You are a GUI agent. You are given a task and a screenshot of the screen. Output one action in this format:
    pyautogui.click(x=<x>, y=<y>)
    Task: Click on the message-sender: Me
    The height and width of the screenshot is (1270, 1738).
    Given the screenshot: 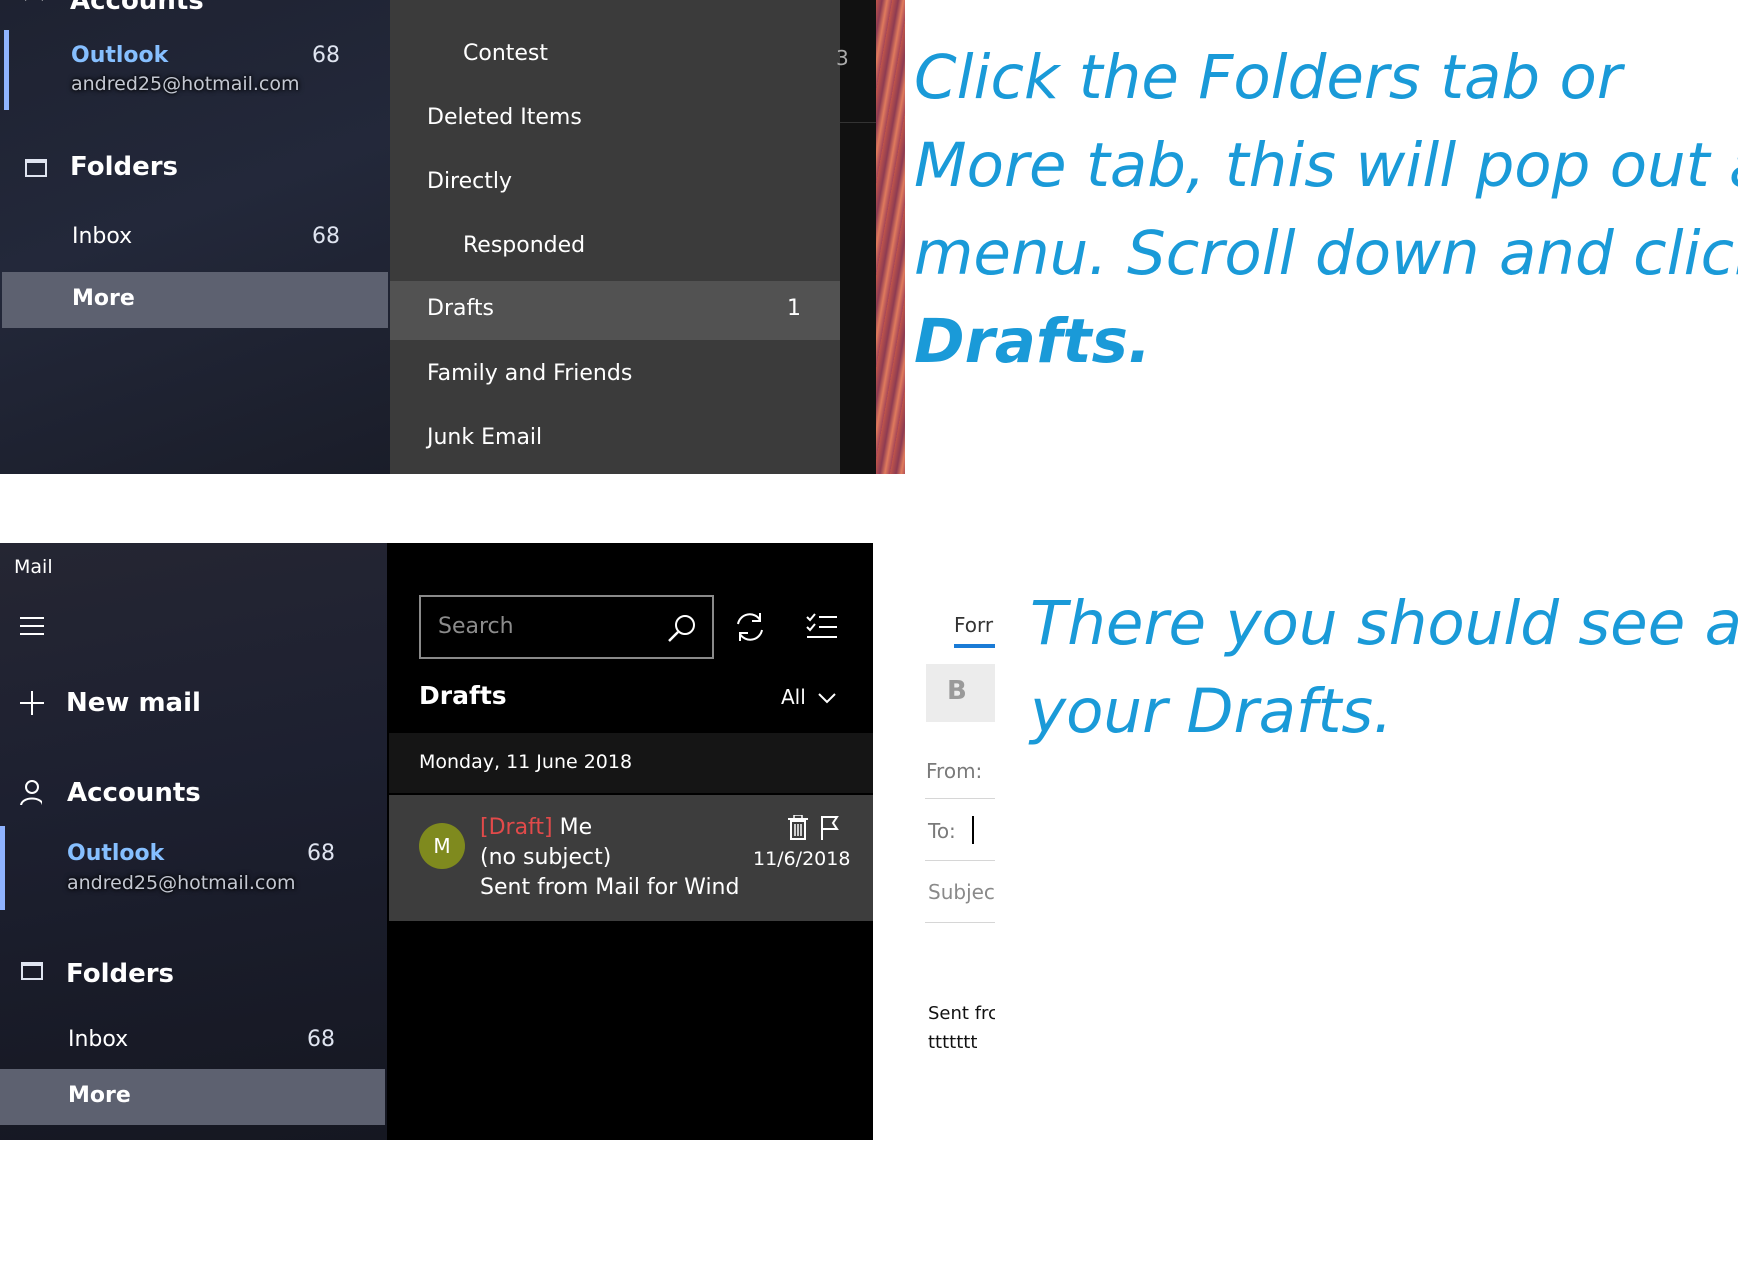 What is the action you would take?
    pyautogui.click(x=576, y=827)
    